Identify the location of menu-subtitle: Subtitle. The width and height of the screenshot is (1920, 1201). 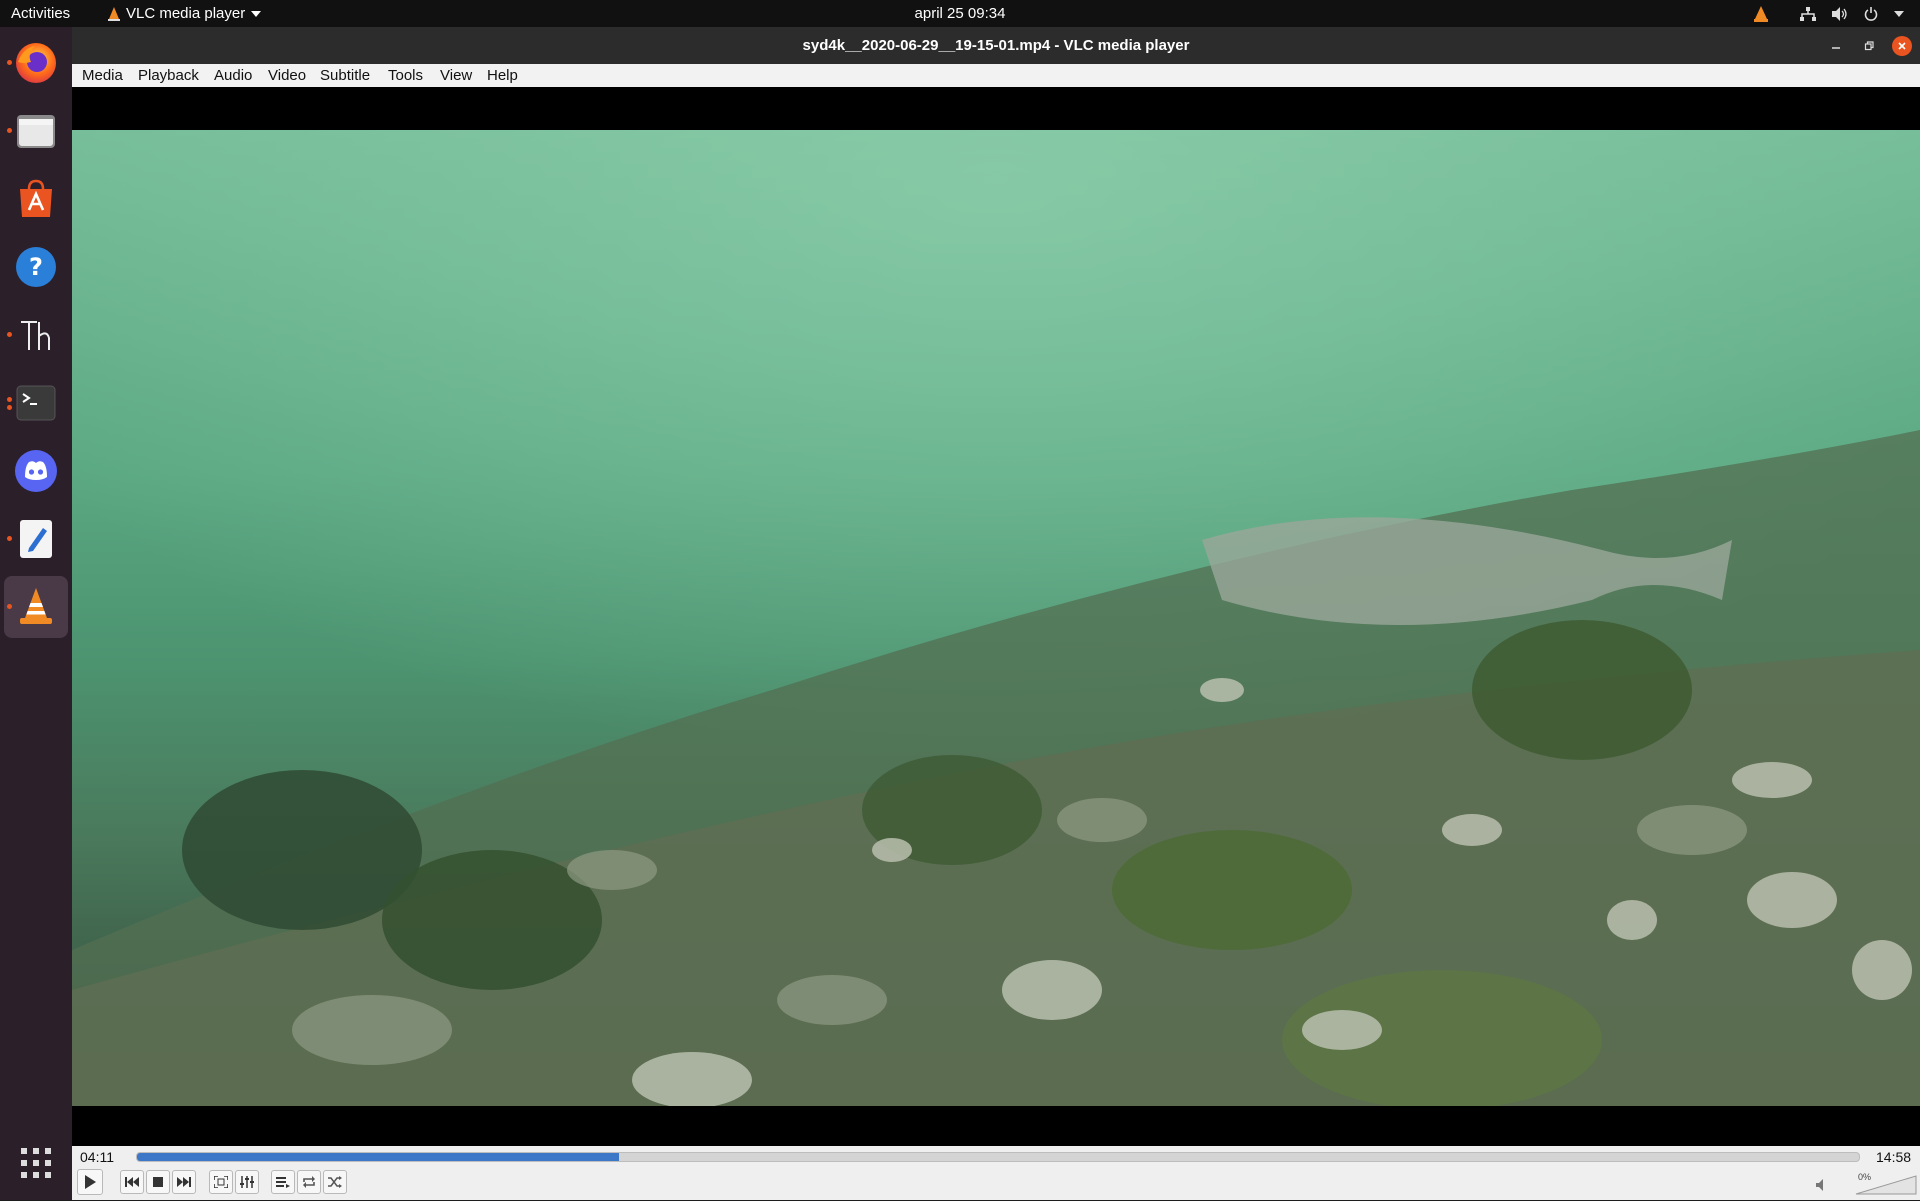
(345, 75).